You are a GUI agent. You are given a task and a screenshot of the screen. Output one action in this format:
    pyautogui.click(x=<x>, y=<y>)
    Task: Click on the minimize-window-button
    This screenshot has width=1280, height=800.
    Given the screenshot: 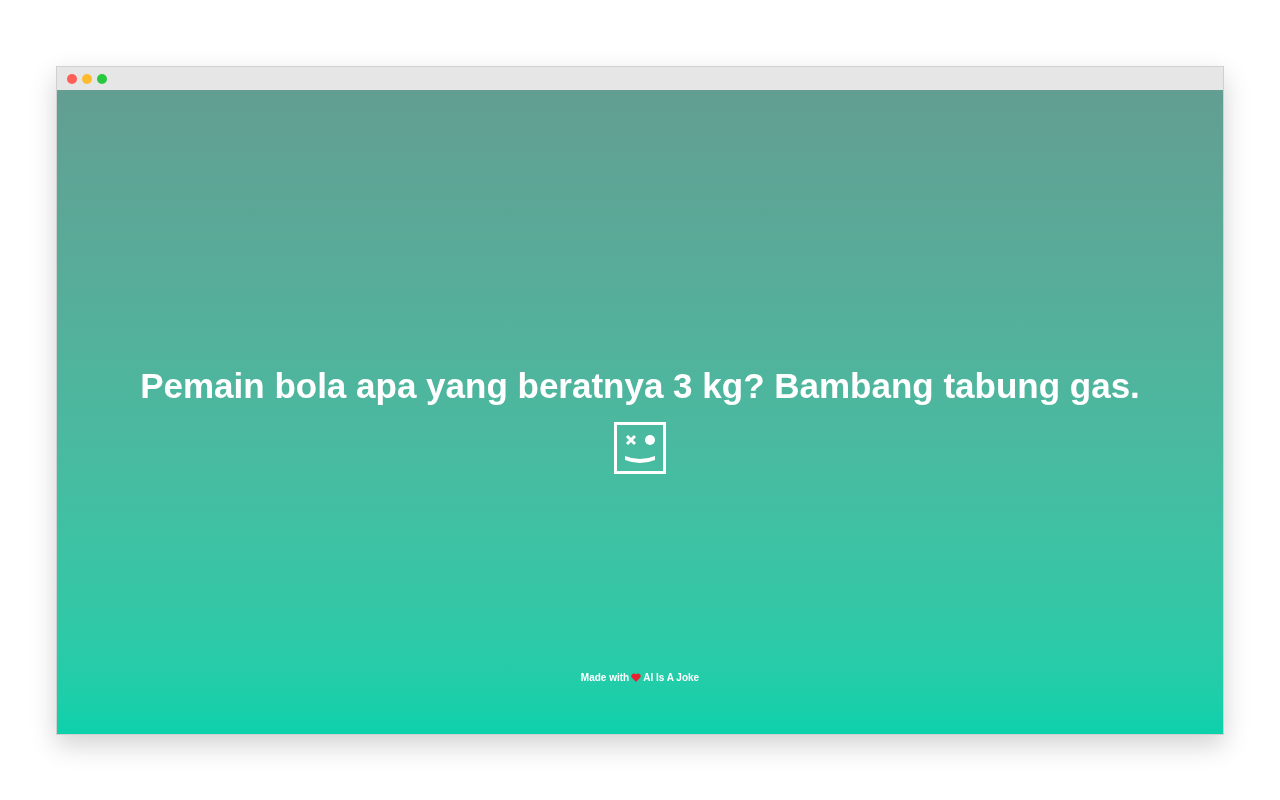 What is the action you would take?
    pyautogui.click(x=87, y=78)
    